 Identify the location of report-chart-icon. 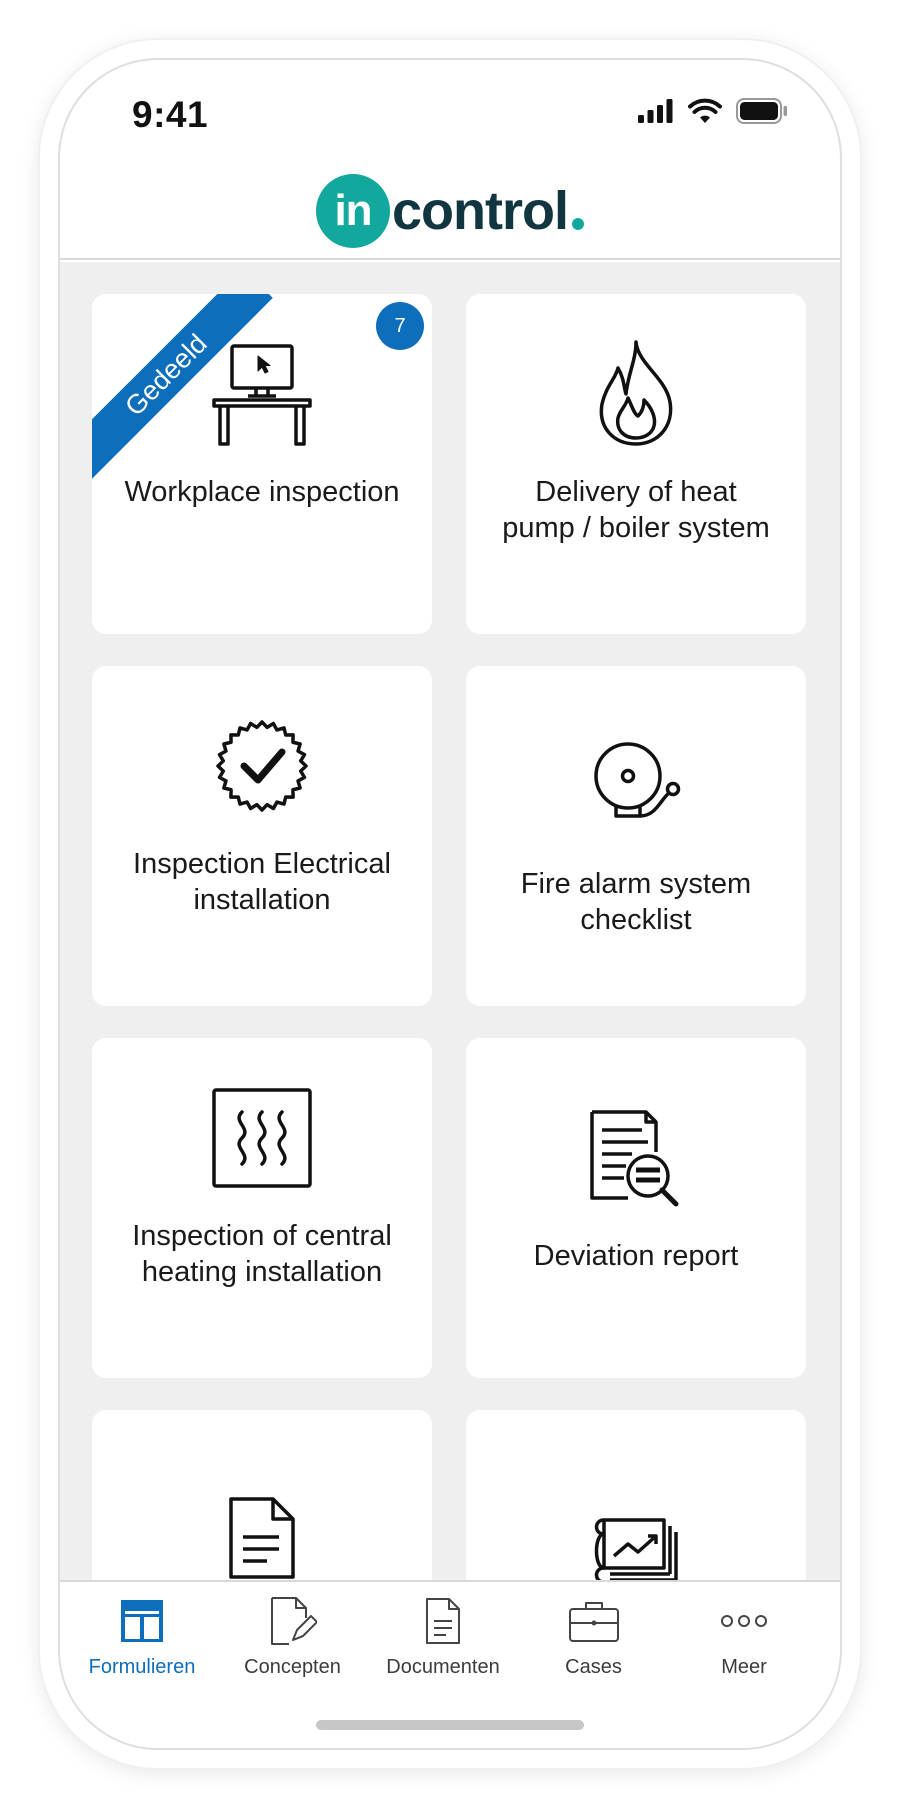
(636, 1541).